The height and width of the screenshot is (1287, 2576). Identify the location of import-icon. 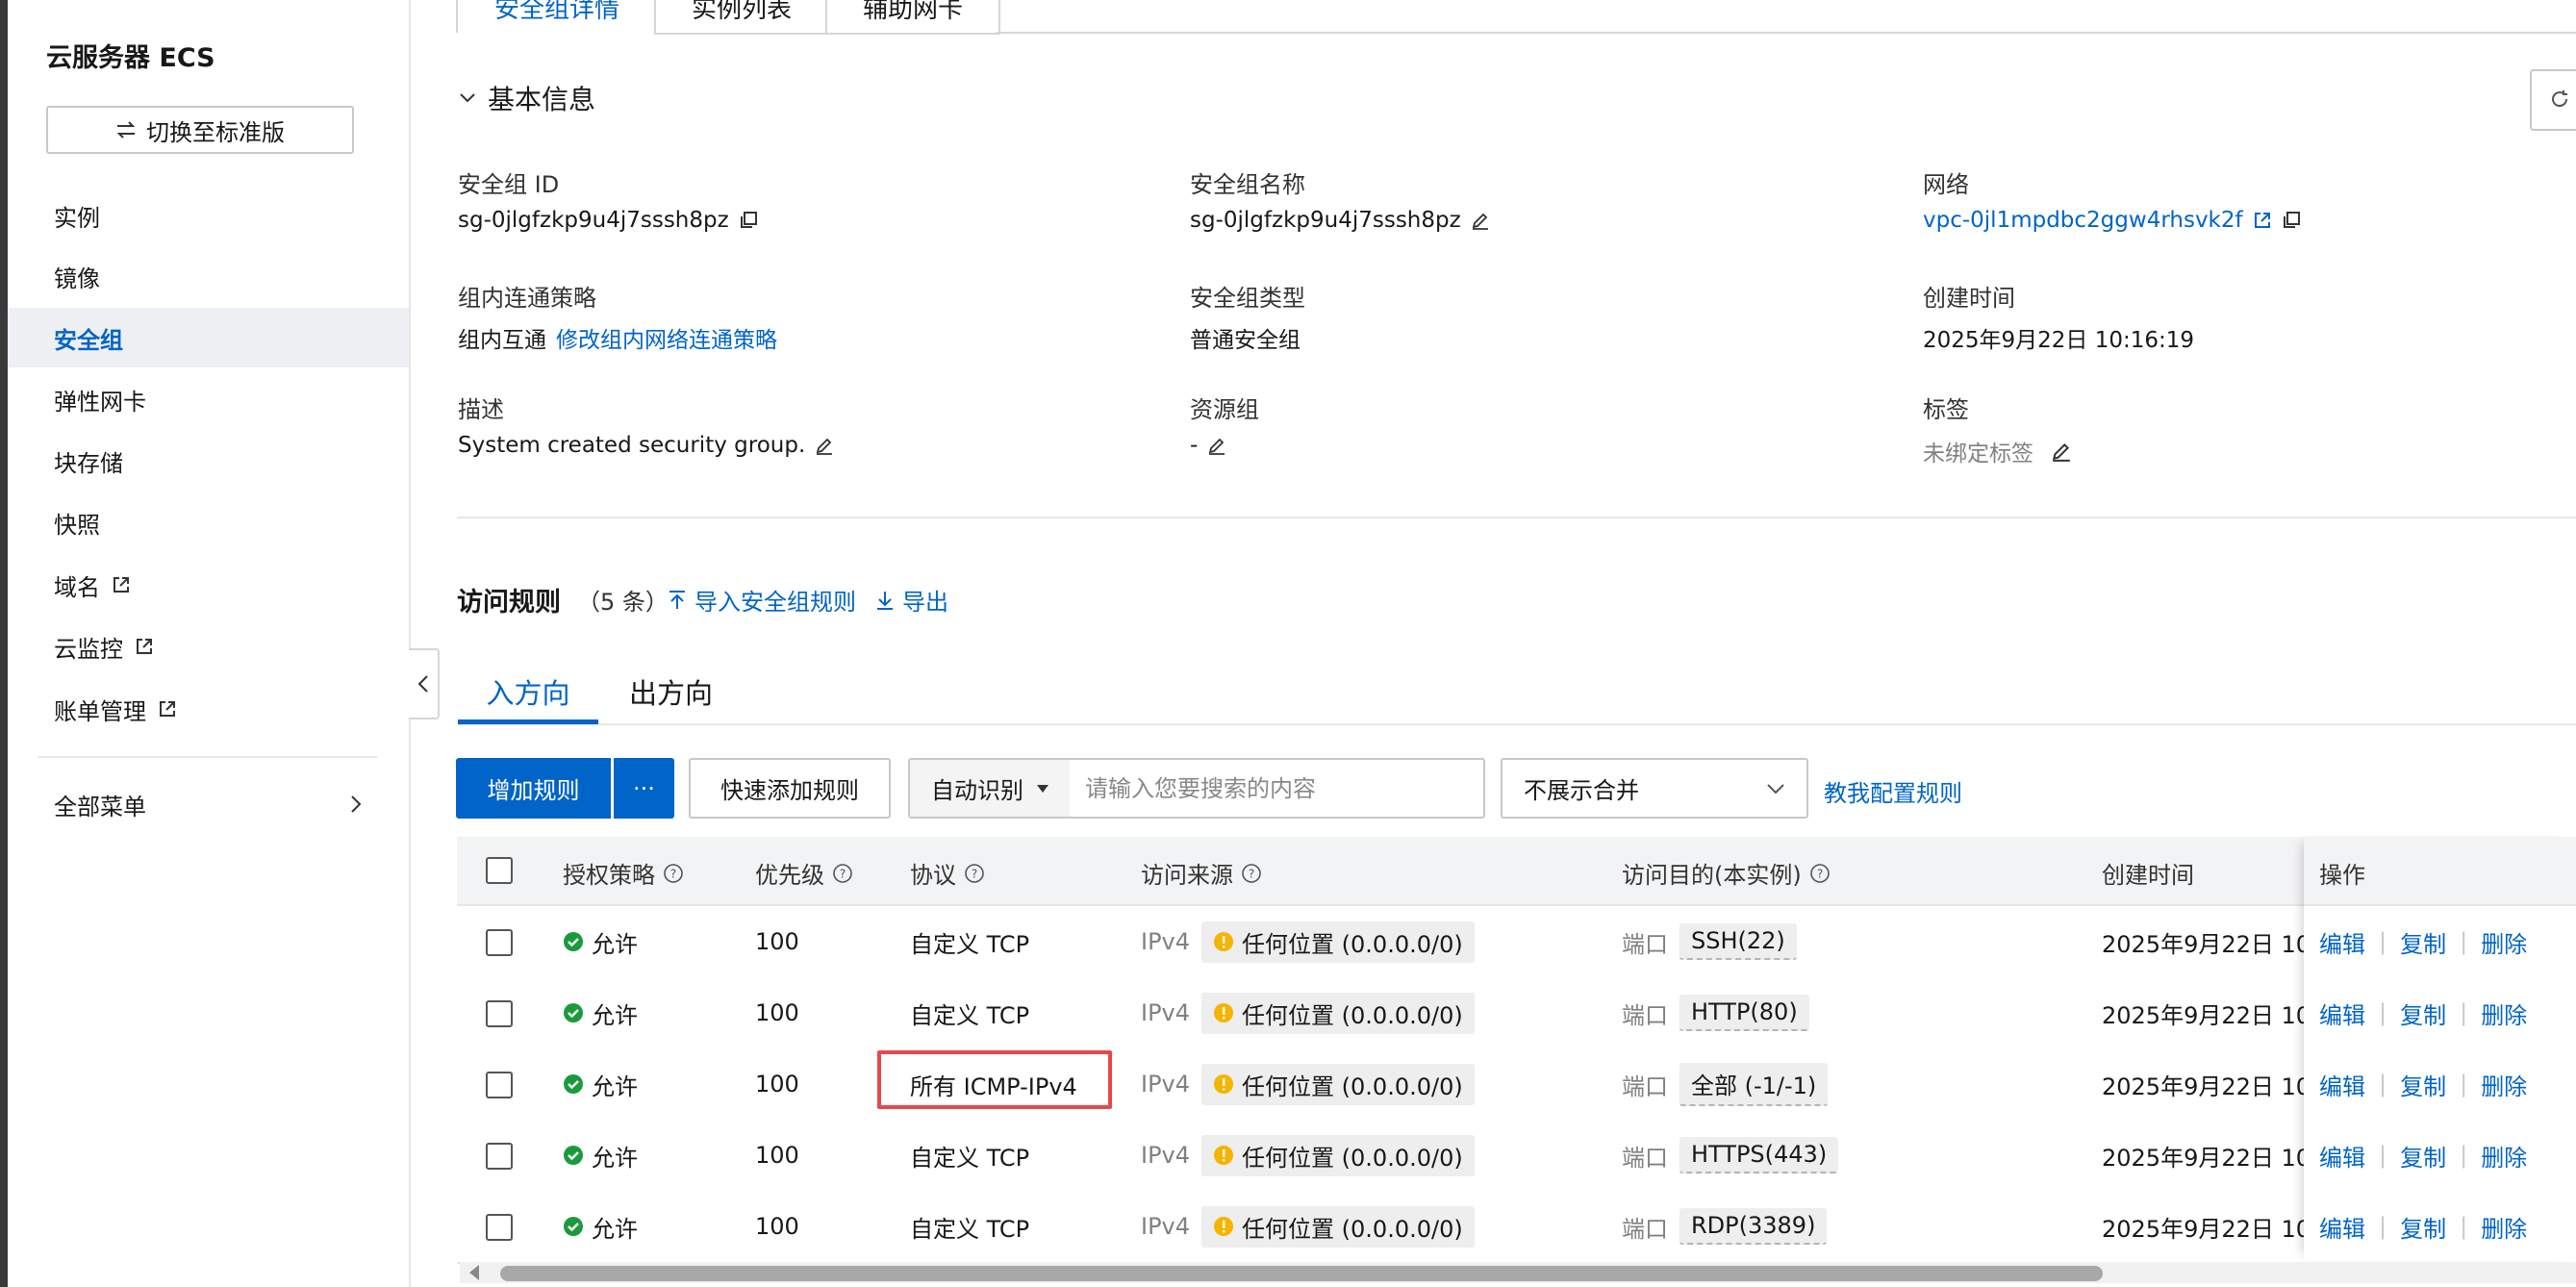
(678, 601).